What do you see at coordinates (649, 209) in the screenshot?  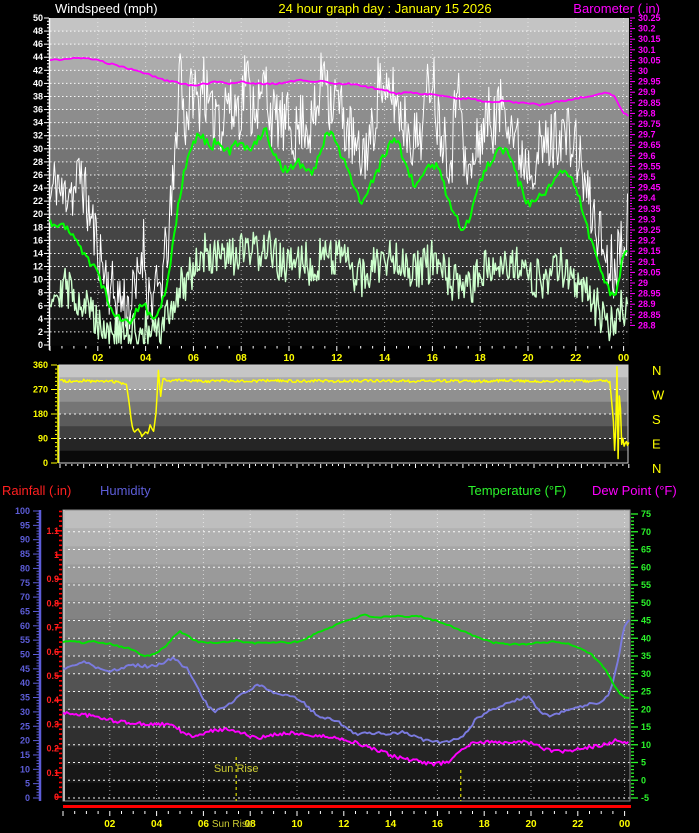 I see `svg-text: 29.35` at bounding box center [649, 209].